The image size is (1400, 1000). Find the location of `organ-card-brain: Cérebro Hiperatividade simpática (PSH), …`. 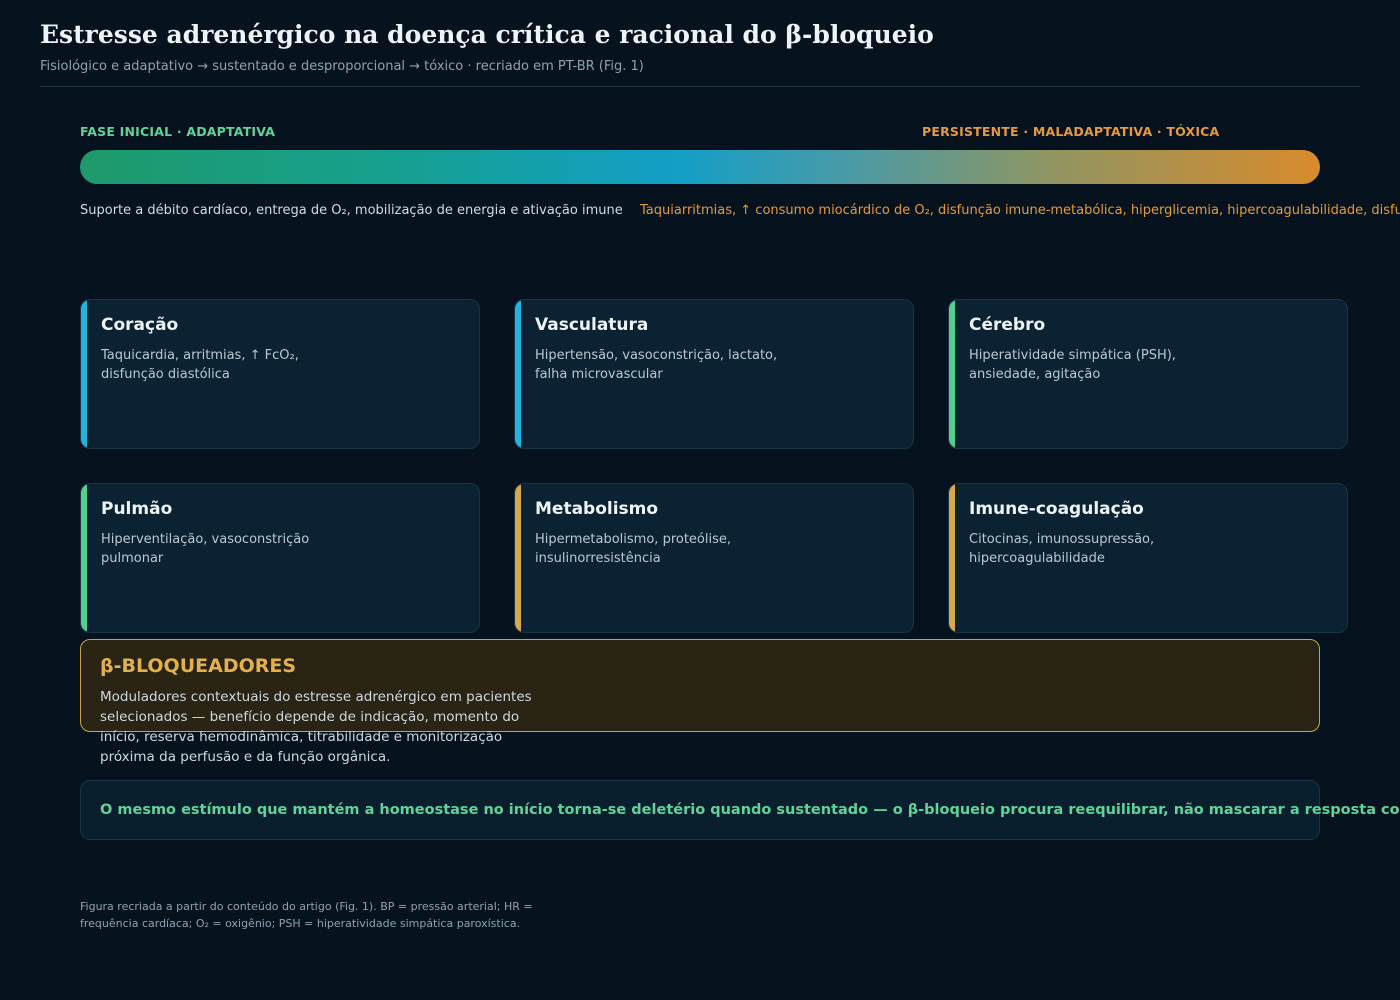

organ-card-brain: Cérebro Hiperatividade simpática (PSH), … is located at coordinates (1148, 374).